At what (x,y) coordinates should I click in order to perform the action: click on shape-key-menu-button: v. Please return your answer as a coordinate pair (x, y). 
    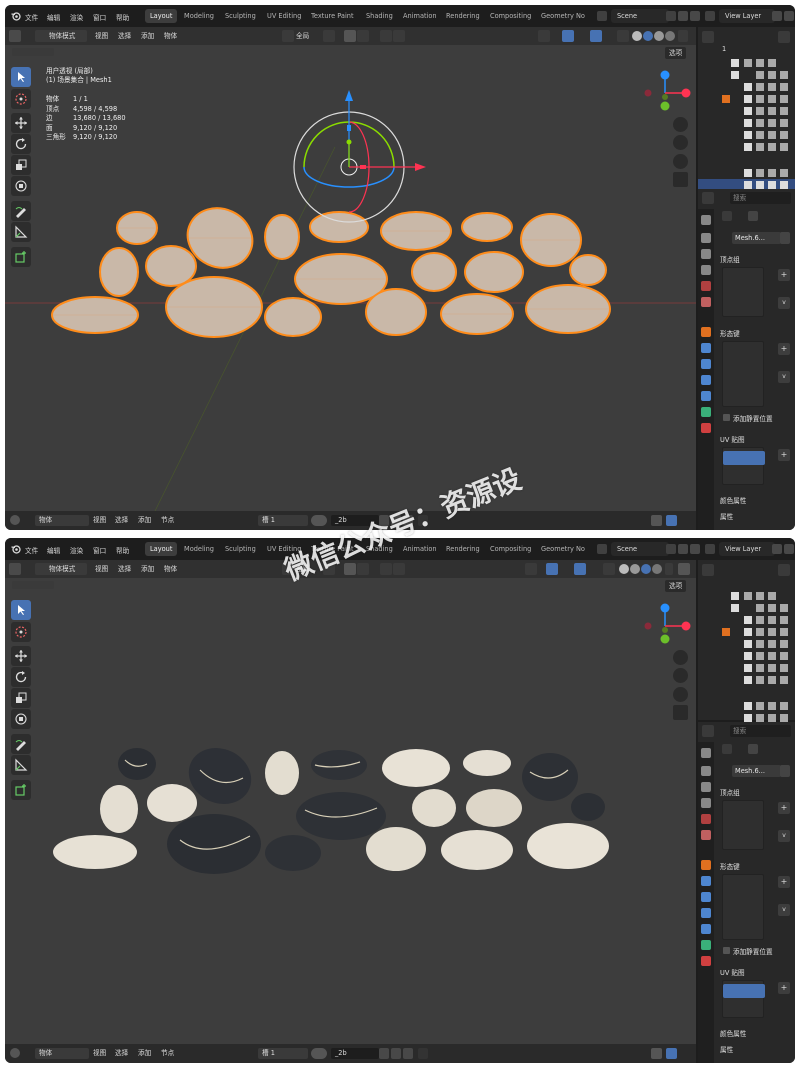
    Looking at the image, I should click on (784, 910).